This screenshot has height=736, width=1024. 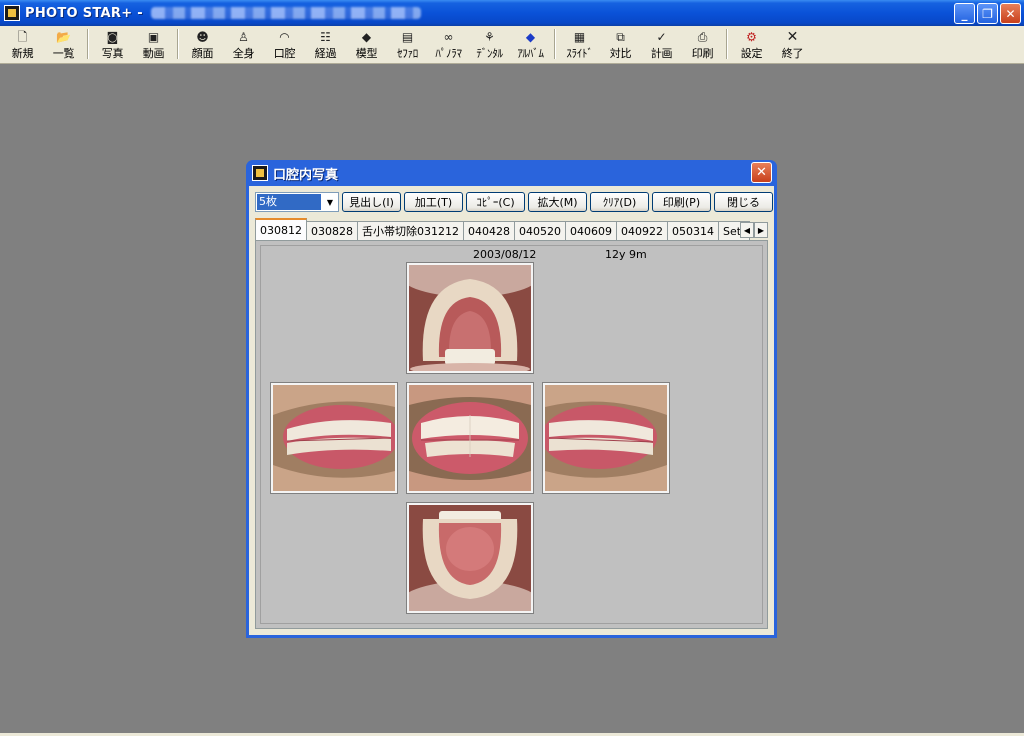 What do you see at coordinates (12, 13) in the screenshot?
I see `app-icon` at bounding box center [12, 13].